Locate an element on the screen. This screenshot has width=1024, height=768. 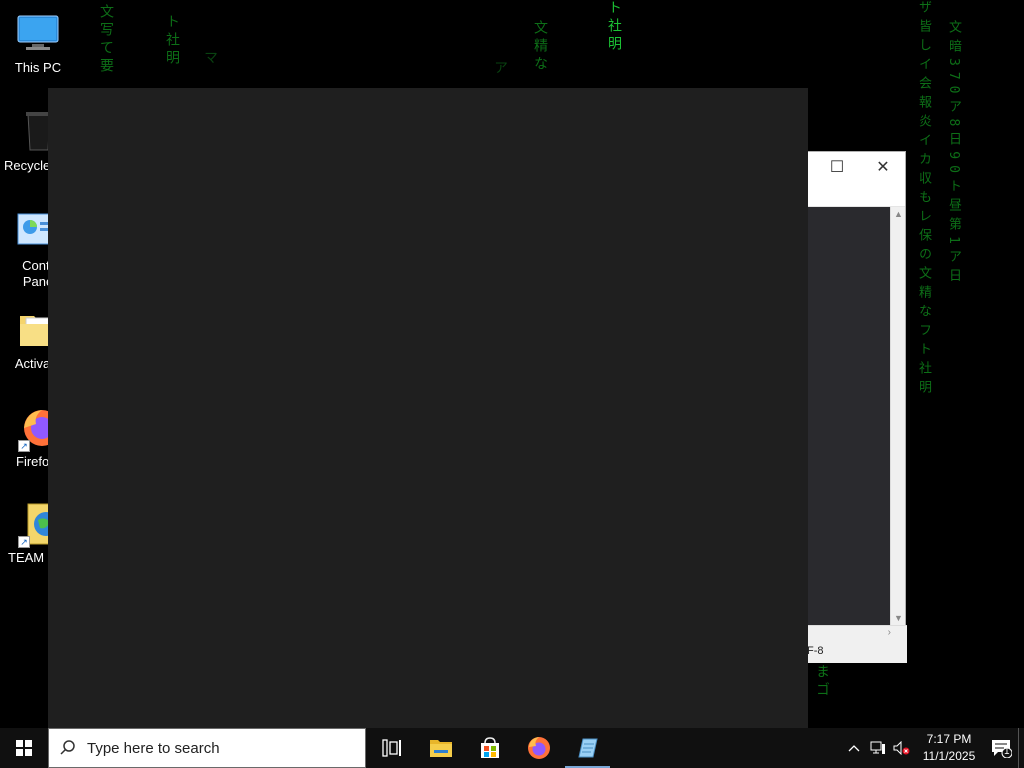
maximize-button: ☐ is located at coordinates (837, 168).